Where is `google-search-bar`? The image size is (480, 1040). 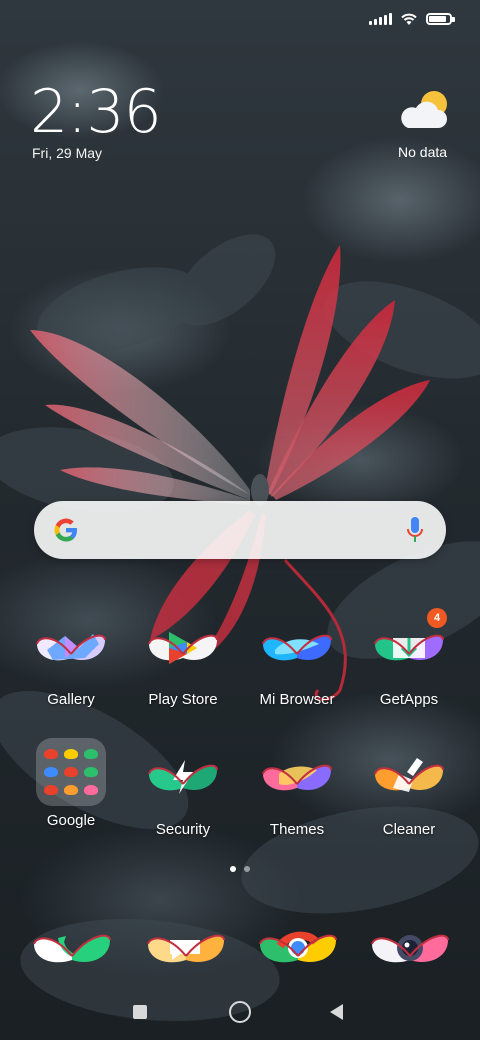
google-search-bar is located at coordinates (240, 530).